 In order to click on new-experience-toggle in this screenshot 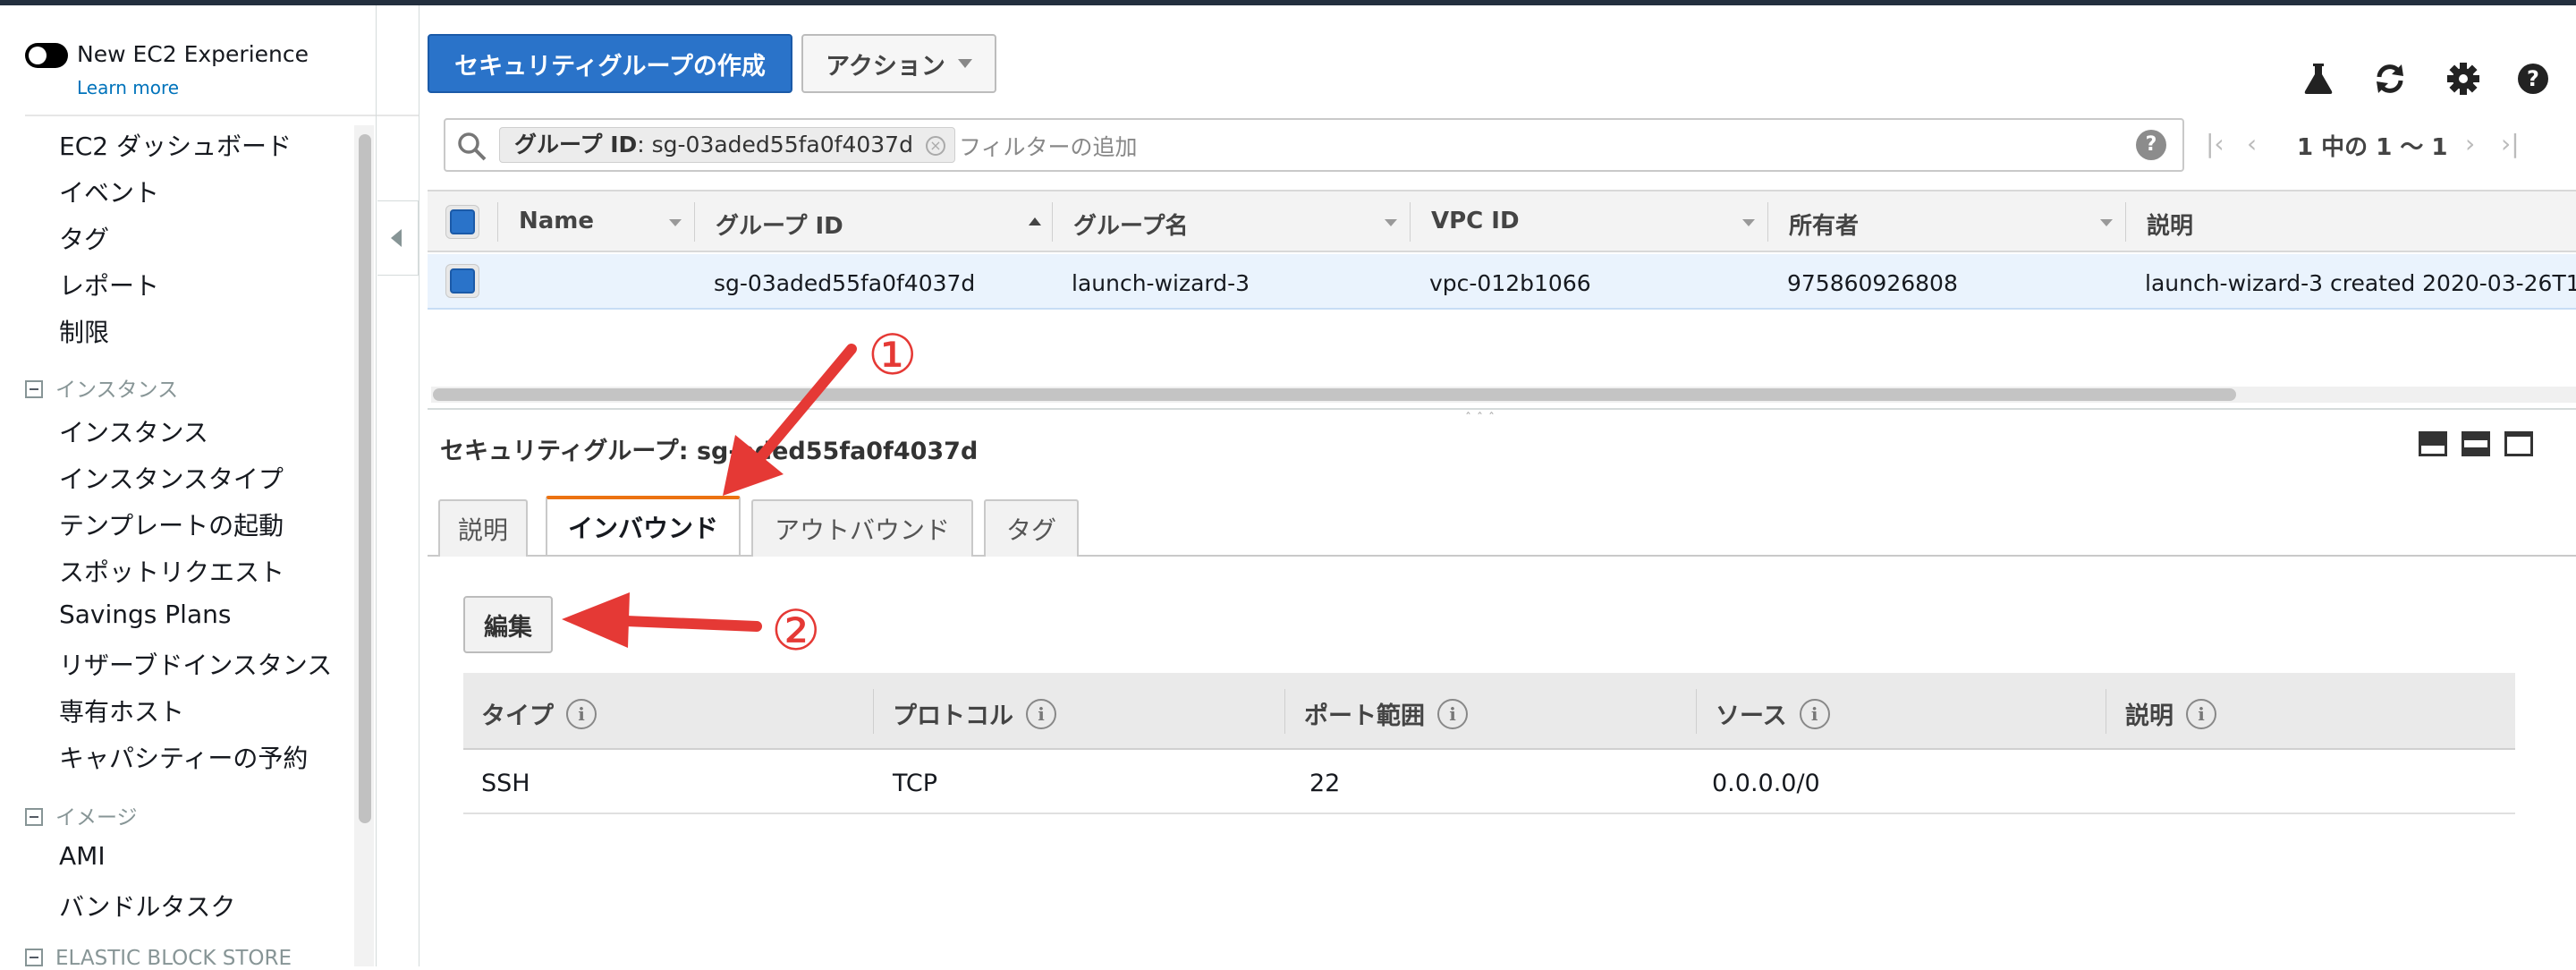, I will do `click(46, 55)`.